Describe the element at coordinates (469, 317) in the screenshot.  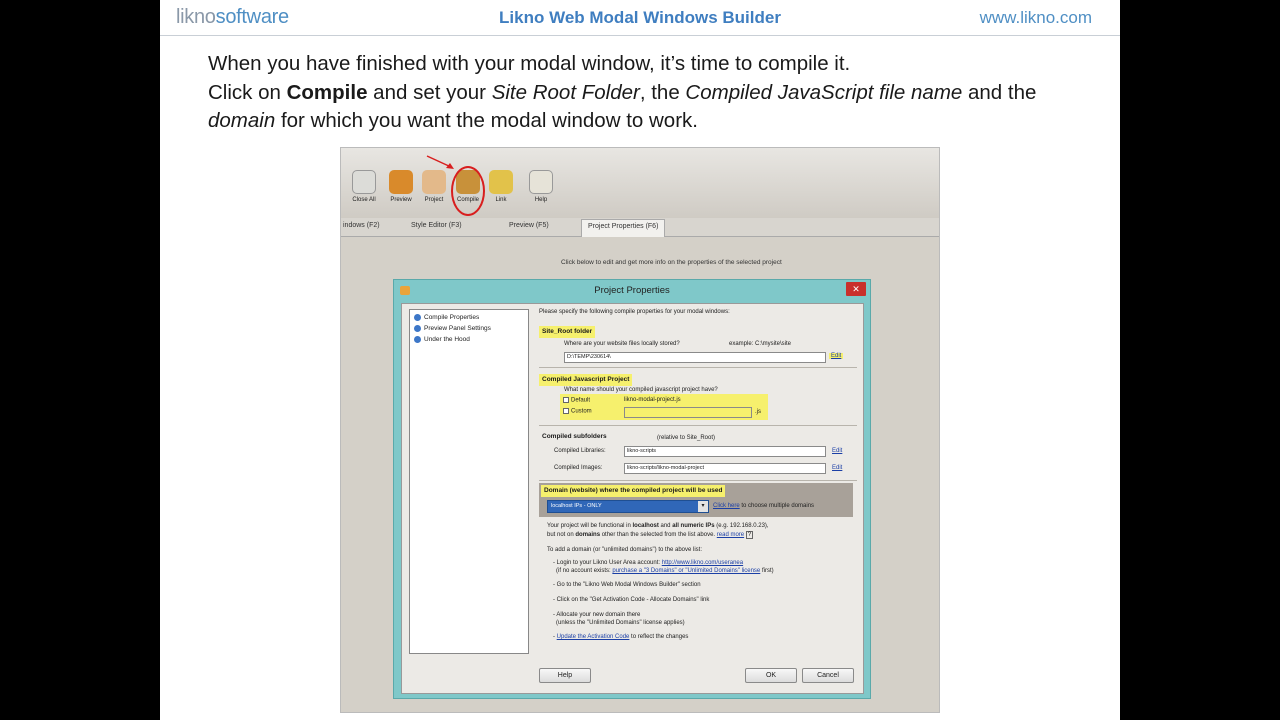
I see `tree-item-compile-properties: Compile Properties` at that location.